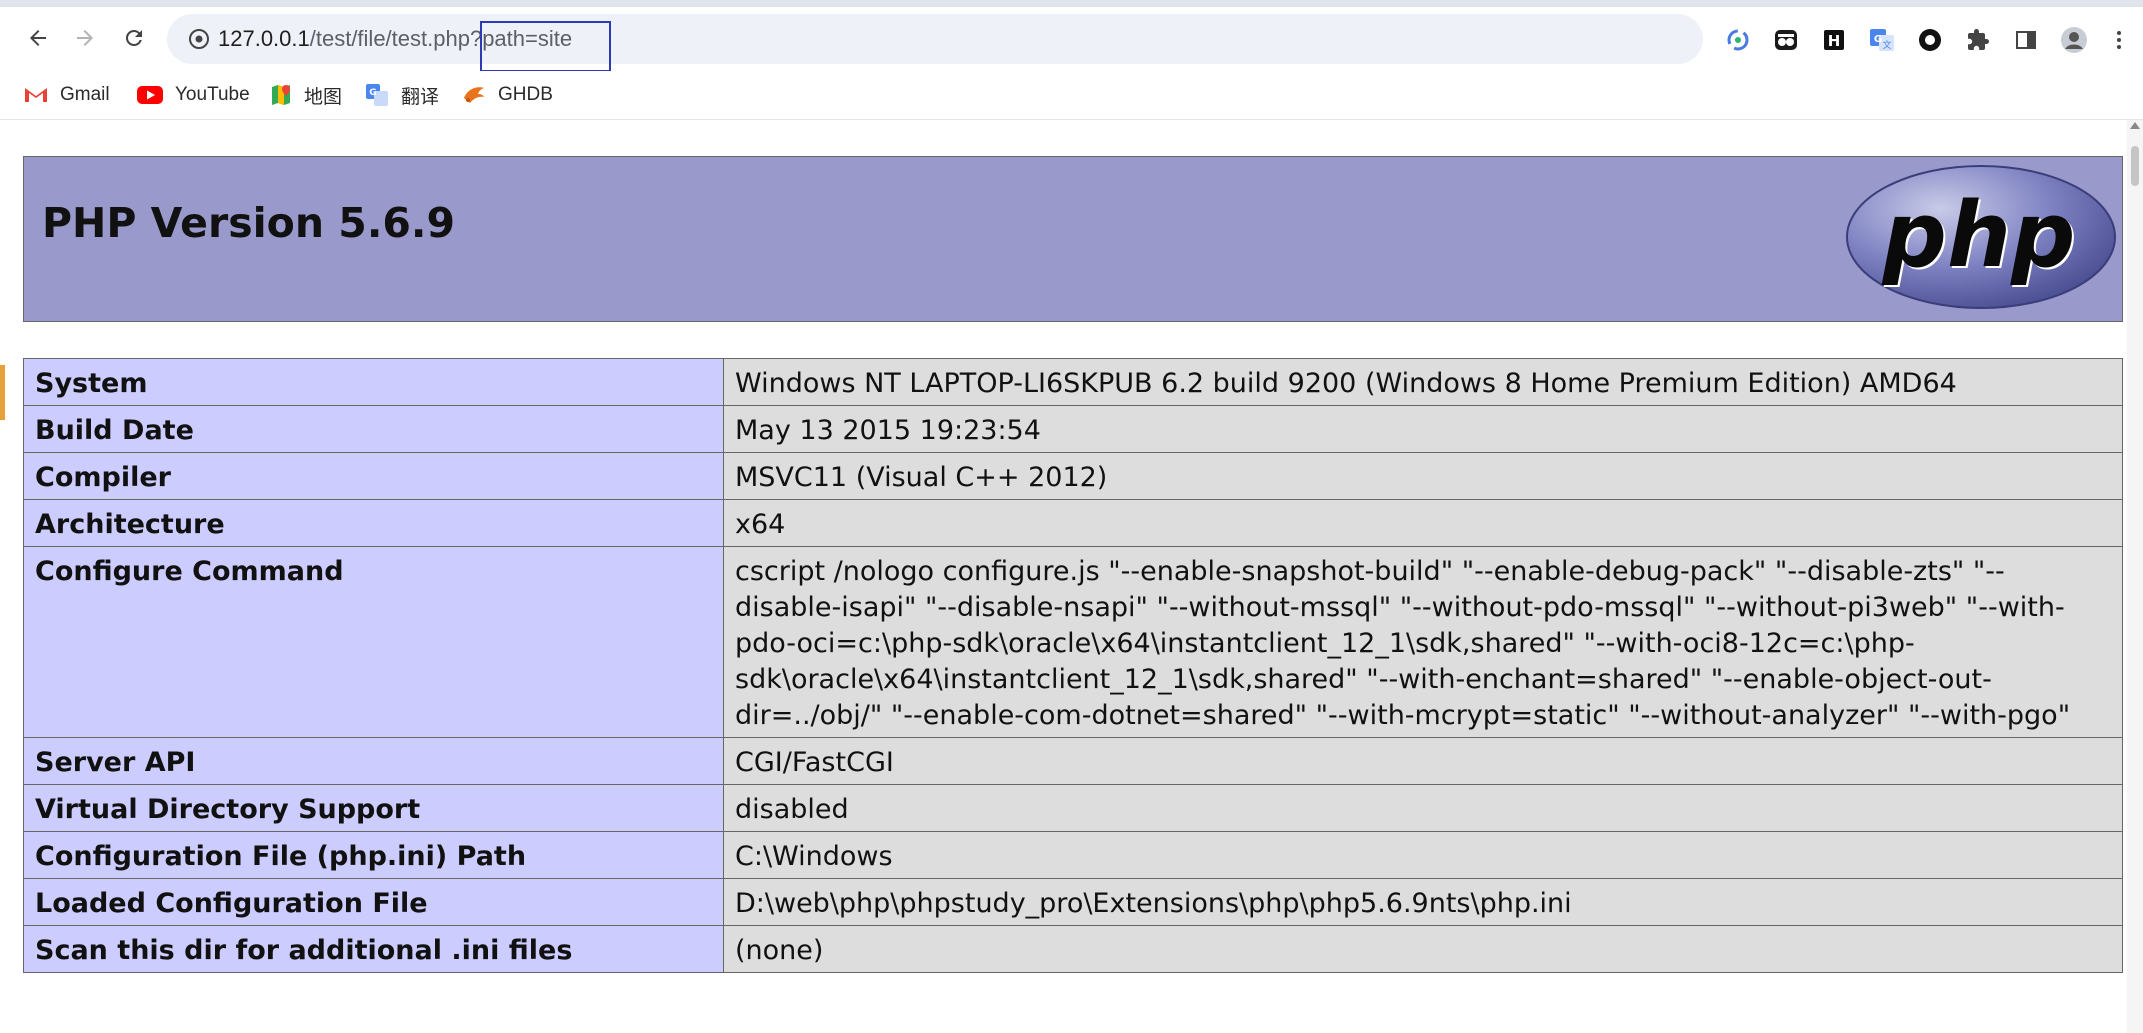 The width and height of the screenshot is (2143, 1033). I want to click on menu-button, so click(2119, 40).